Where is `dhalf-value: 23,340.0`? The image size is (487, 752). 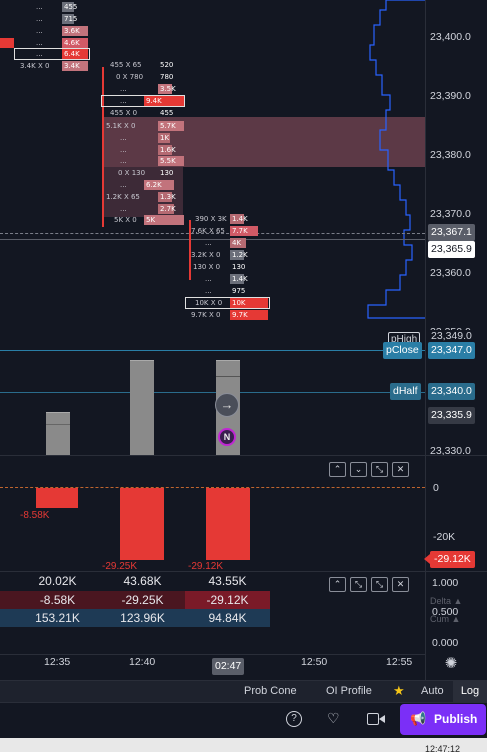
dhalf-value: 23,340.0 is located at coordinates (451, 391).